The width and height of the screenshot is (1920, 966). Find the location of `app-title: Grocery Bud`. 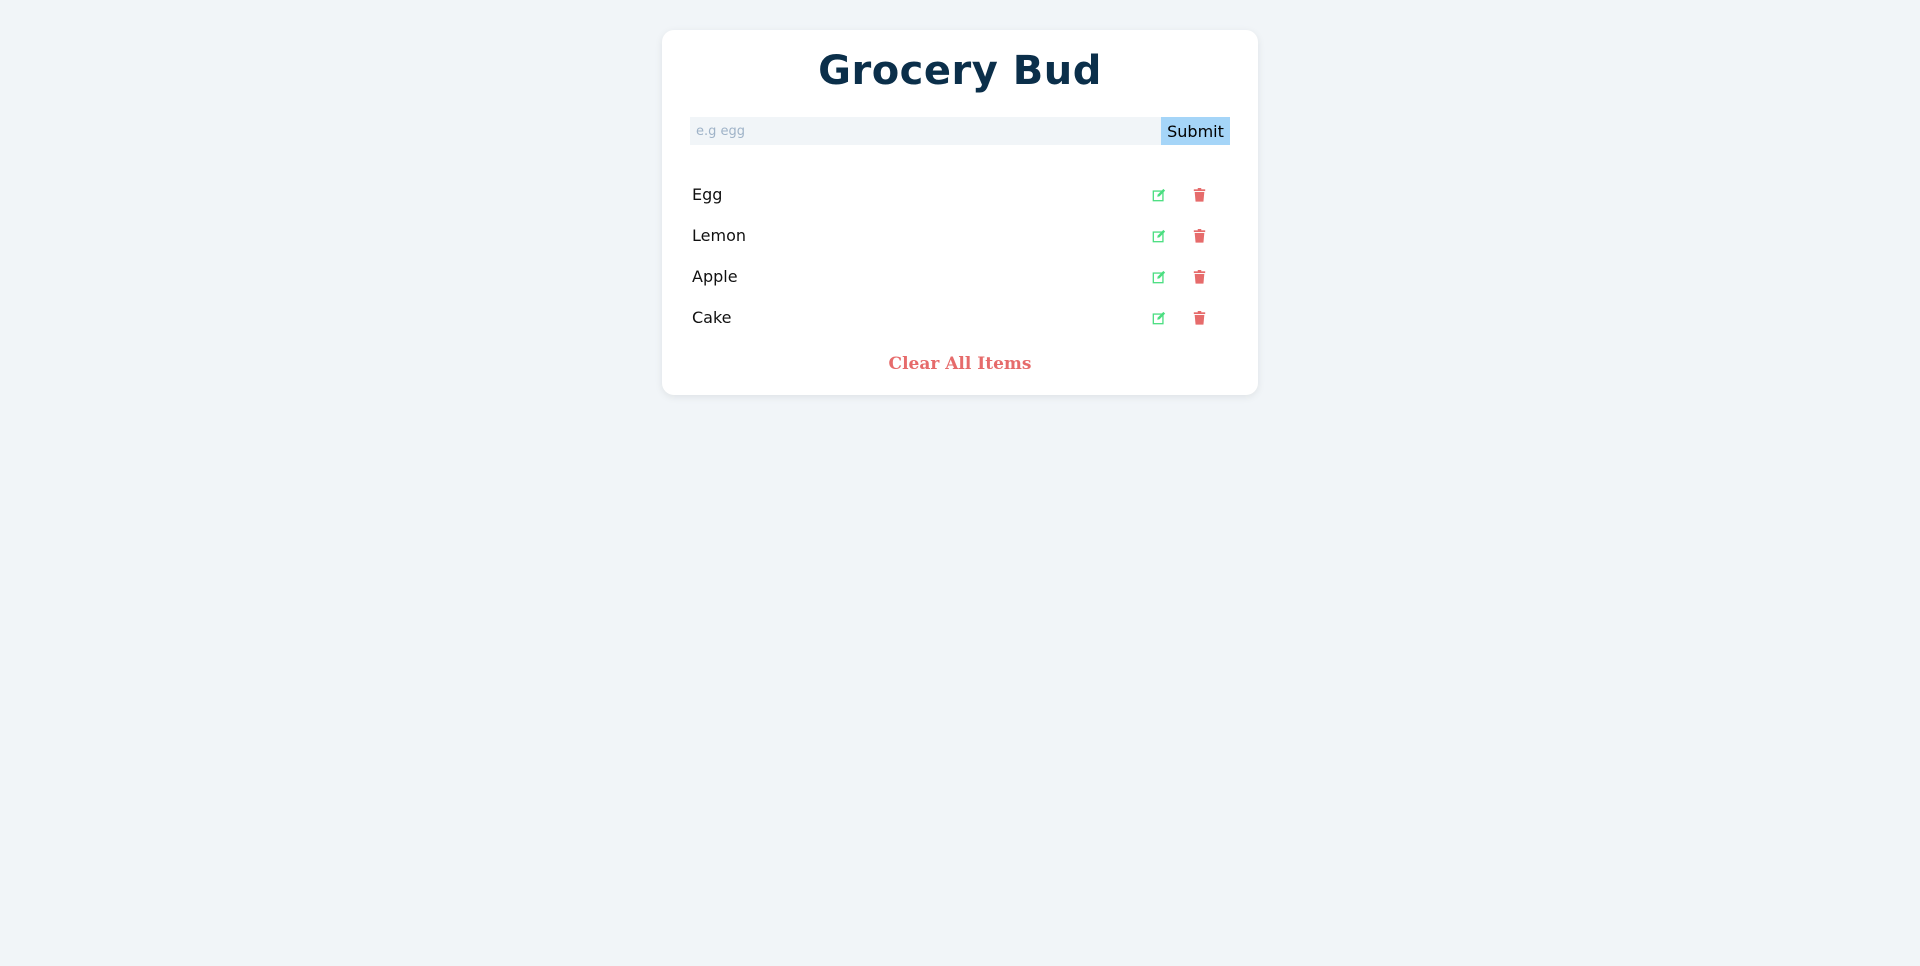

app-title: Grocery Bud is located at coordinates (960, 71).